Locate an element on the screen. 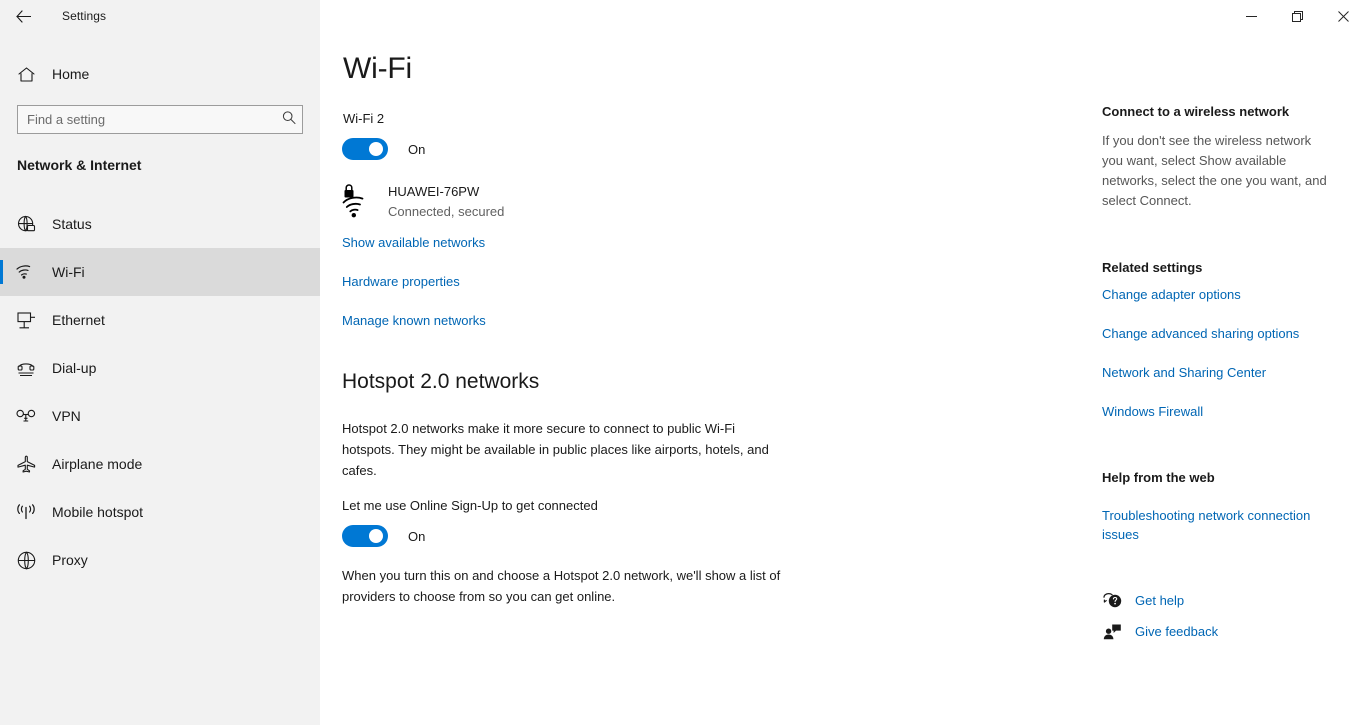 This screenshot has width=1366, height=725. sidebar-item-label: Airplane mode is located at coordinates (97, 464).